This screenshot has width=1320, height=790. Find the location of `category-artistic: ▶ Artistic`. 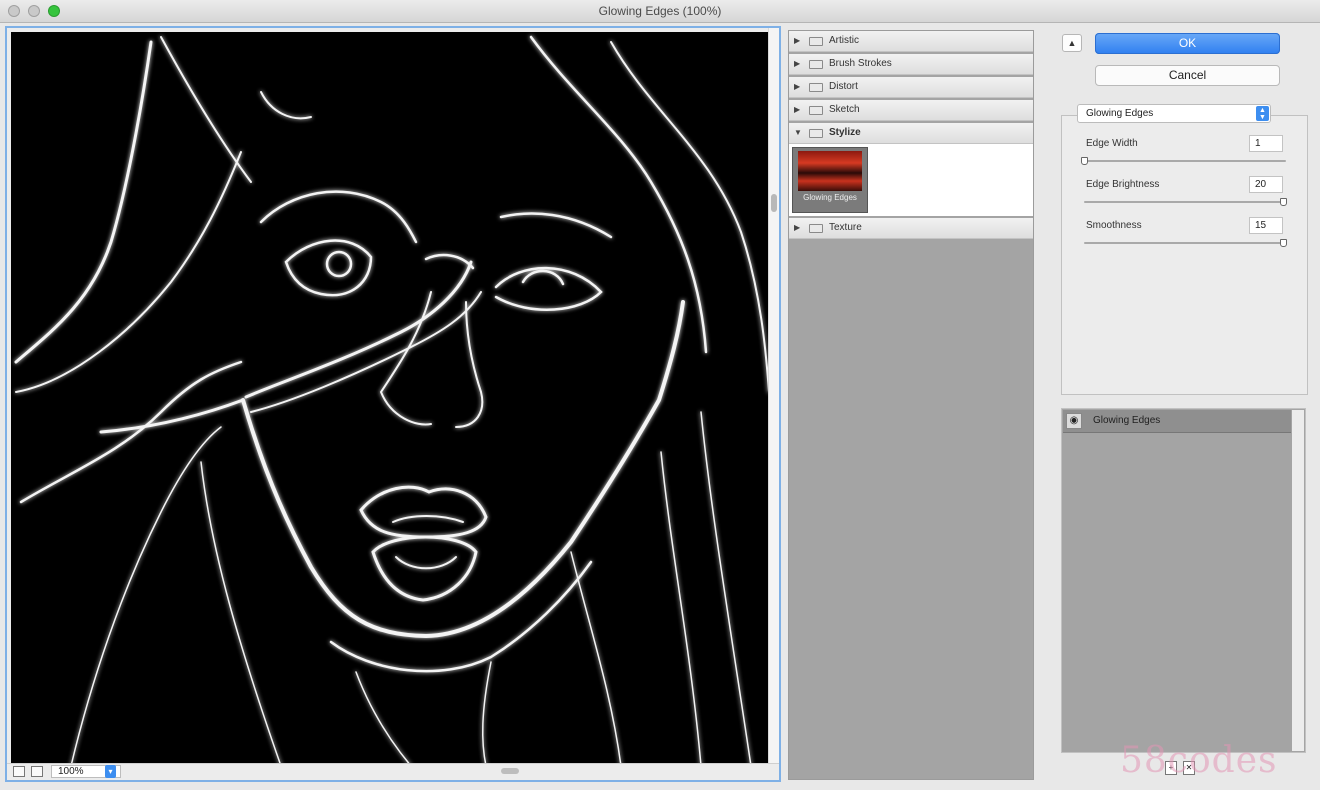

category-artistic: ▶ Artistic is located at coordinates (911, 41).